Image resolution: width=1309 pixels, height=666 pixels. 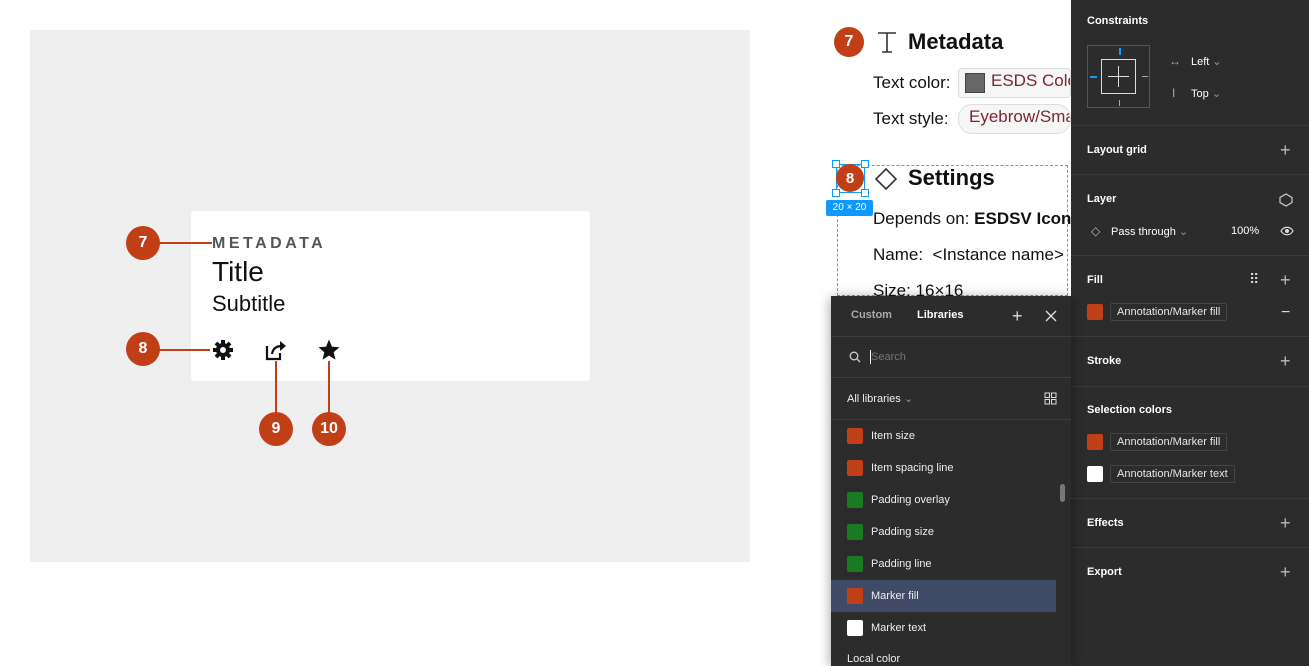 What do you see at coordinates (1062, 493) in the screenshot?
I see `scrollbar-thumb` at bounding box center [1062, 493].